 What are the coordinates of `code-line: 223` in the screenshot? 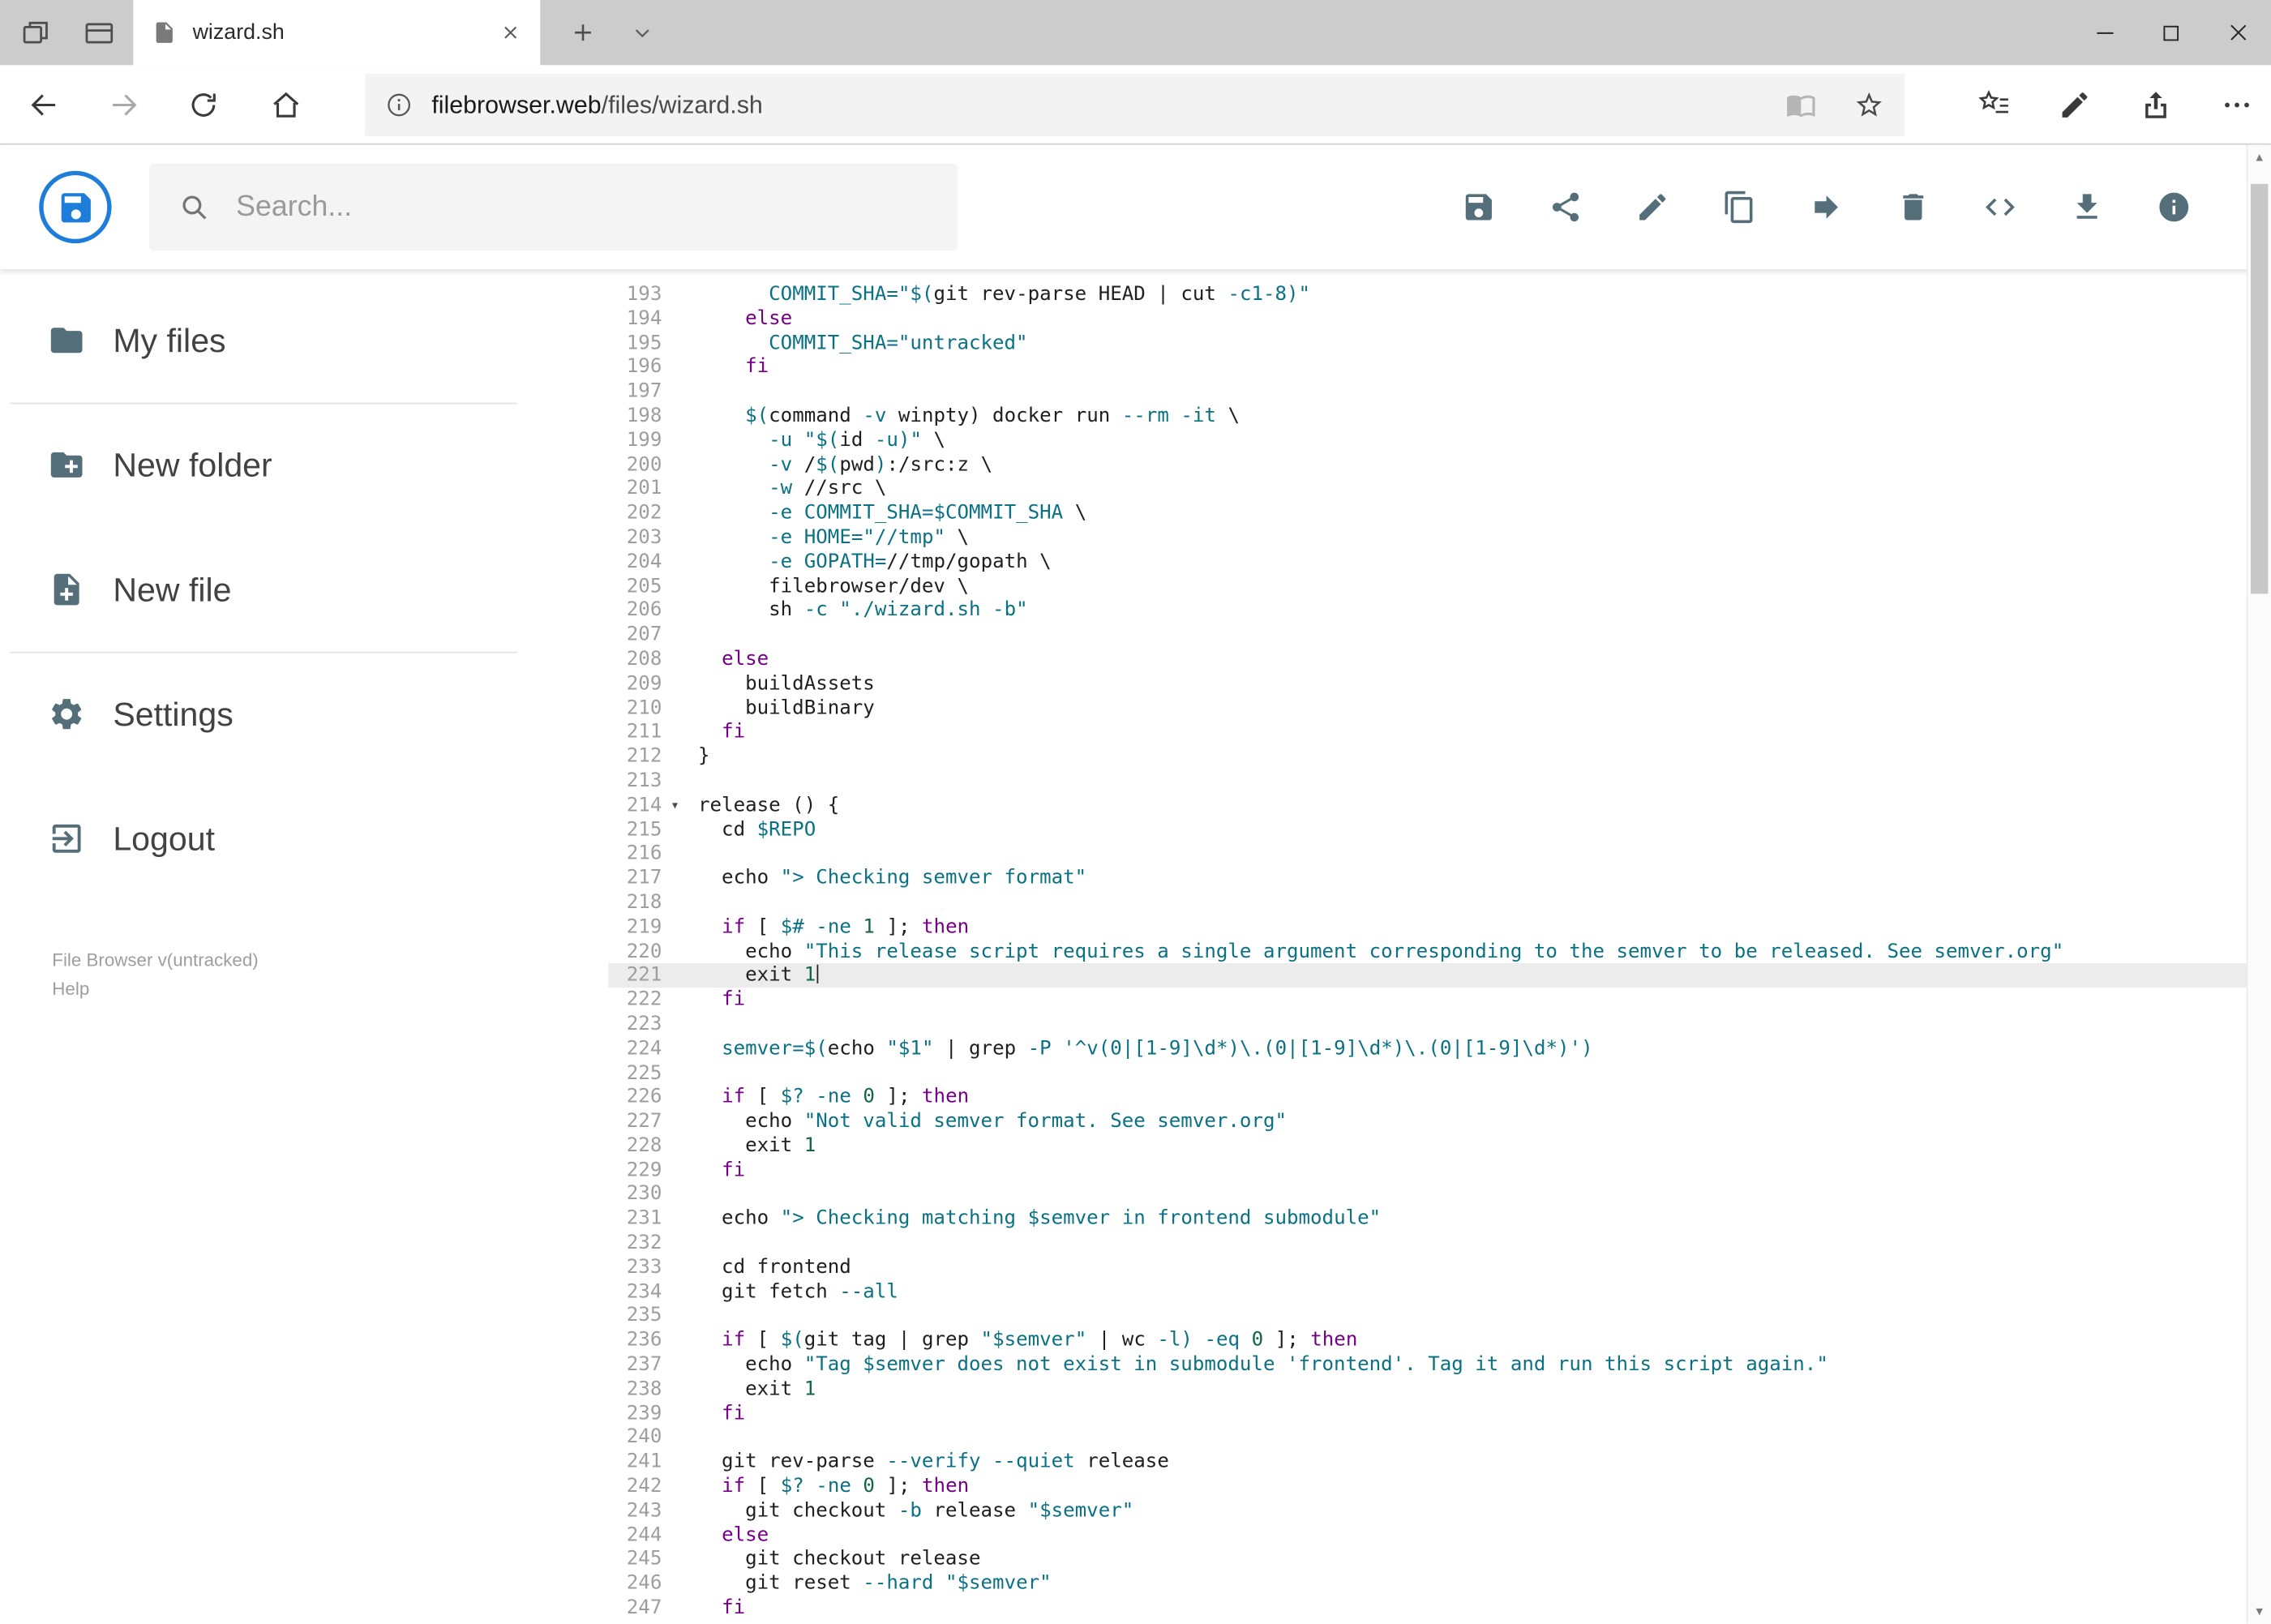 It's located at (1427, 1024).